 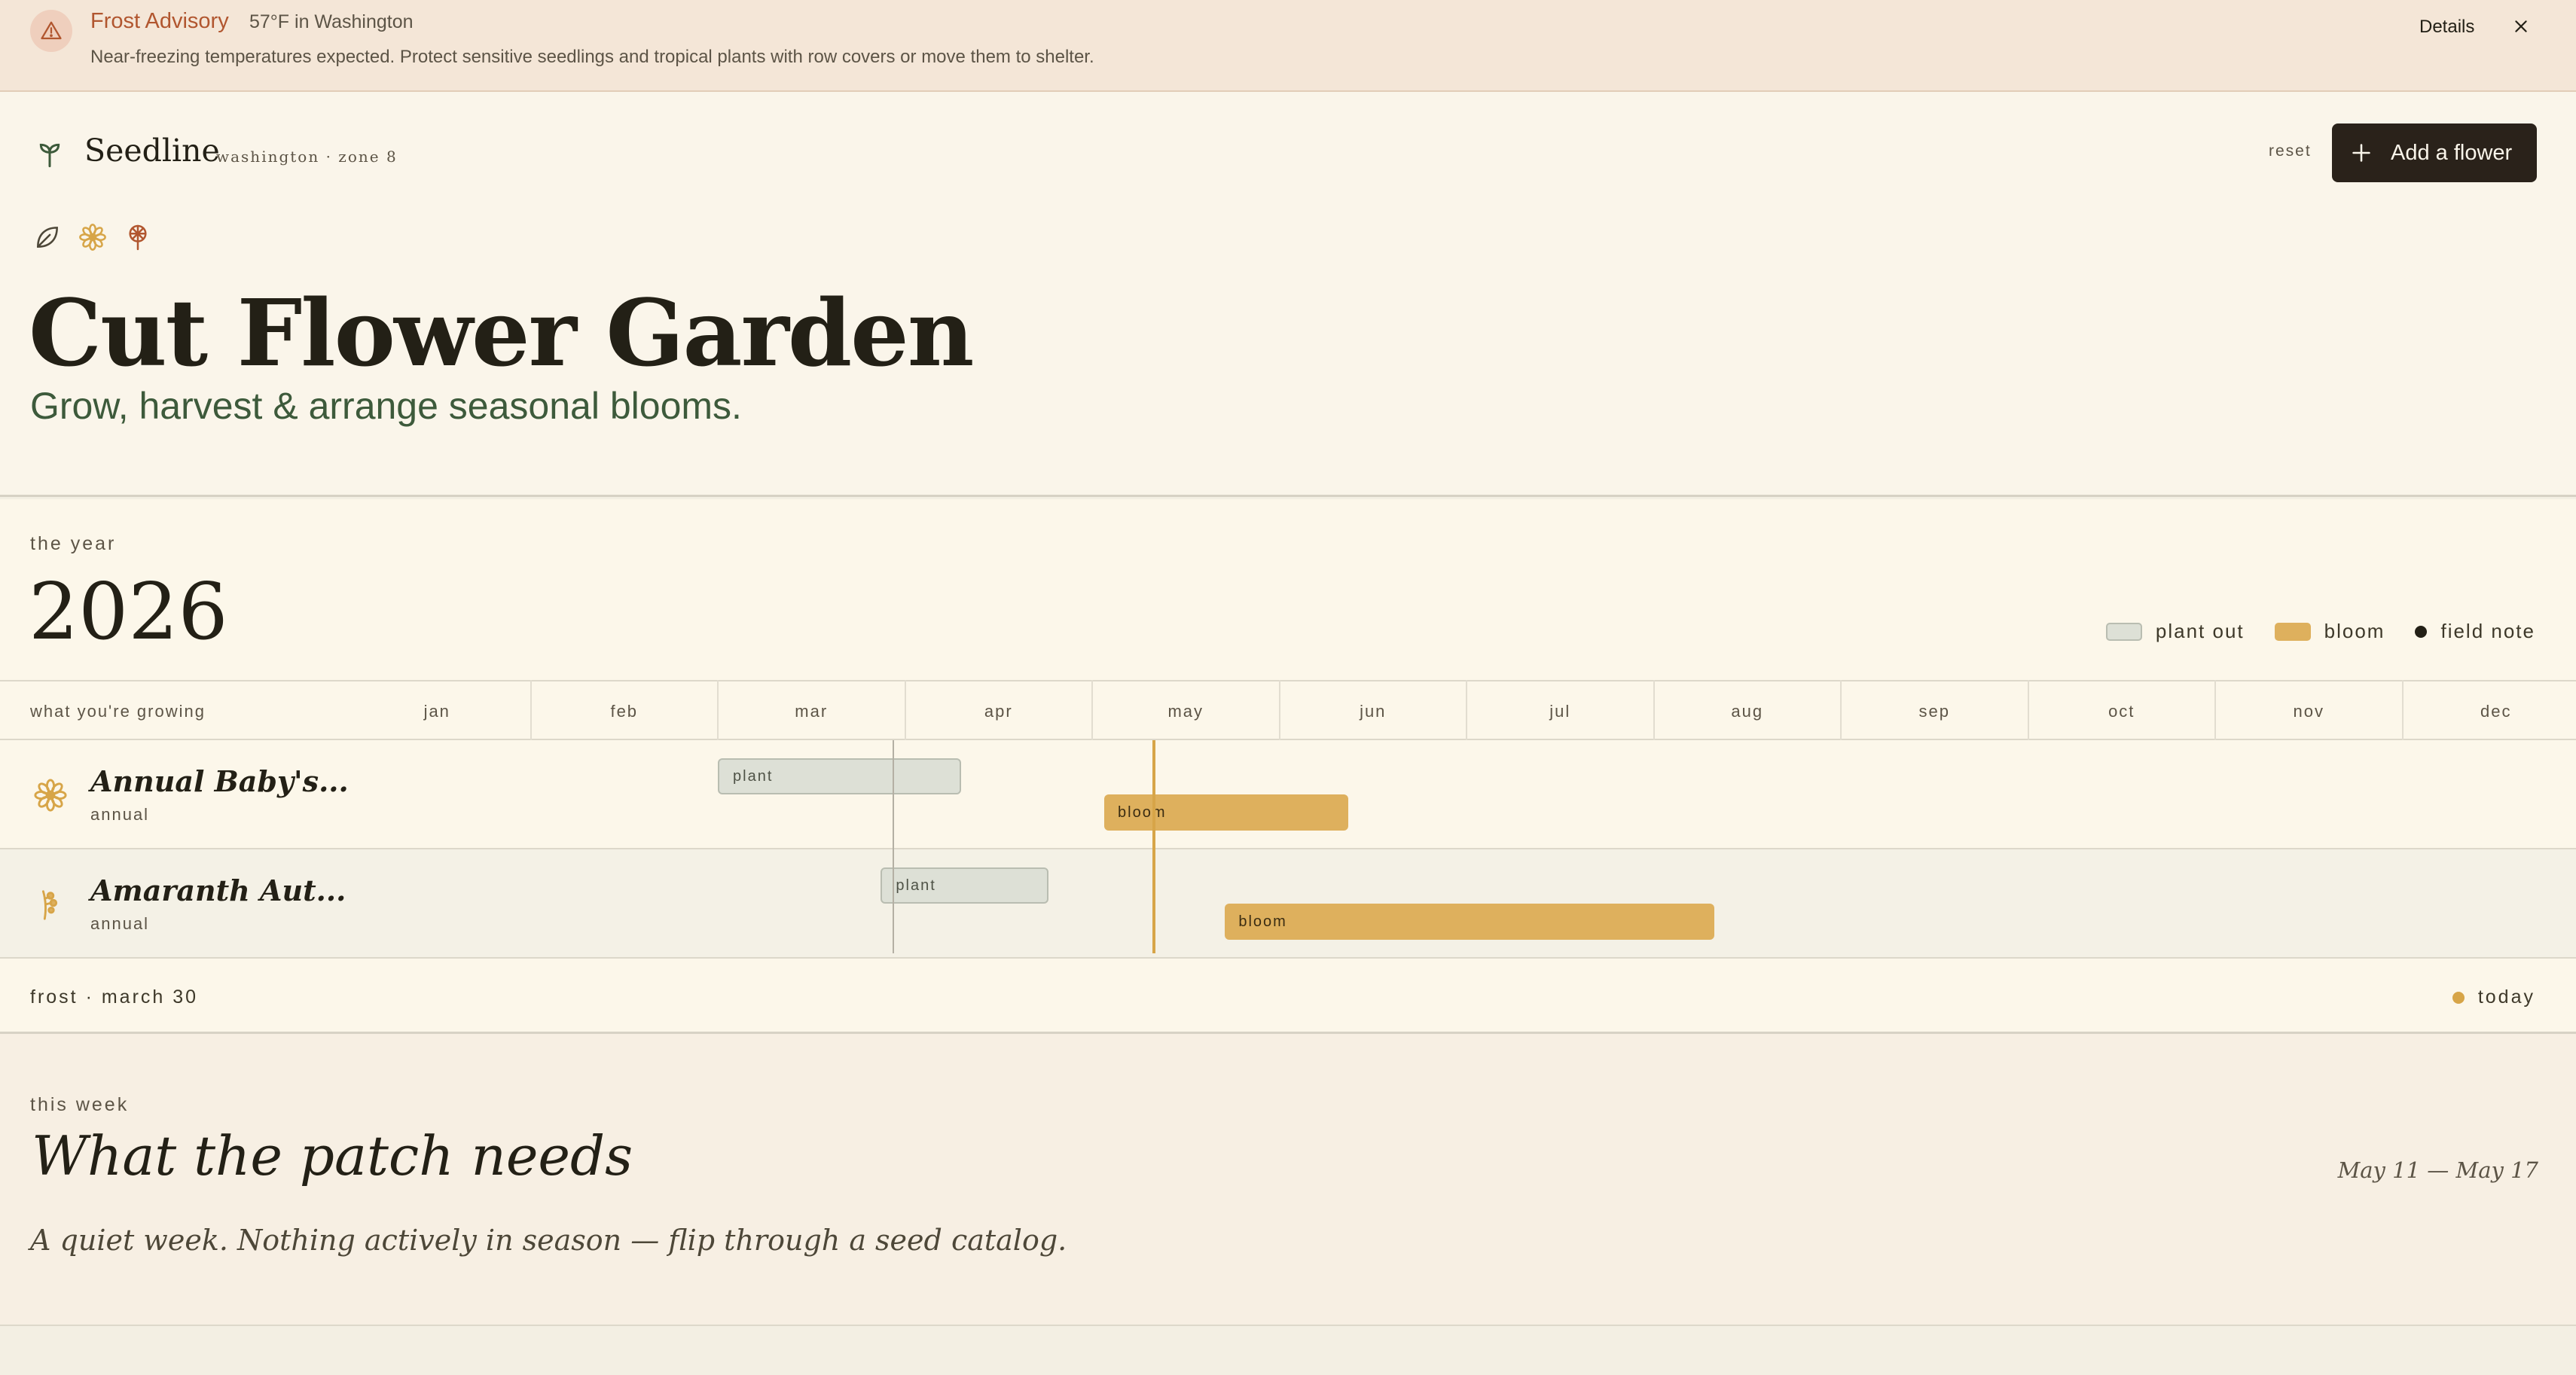 I want to click on month-apr: apr, so click(x=999, y=712).